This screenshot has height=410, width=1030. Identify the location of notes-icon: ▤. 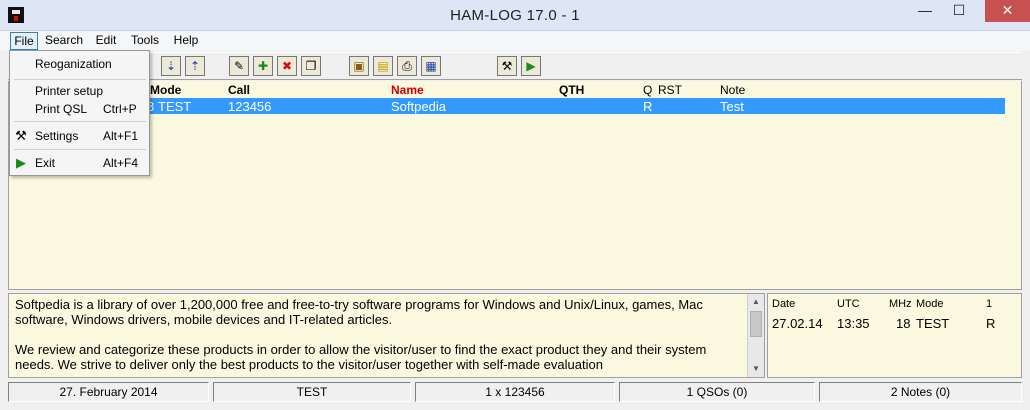
(383, 66).